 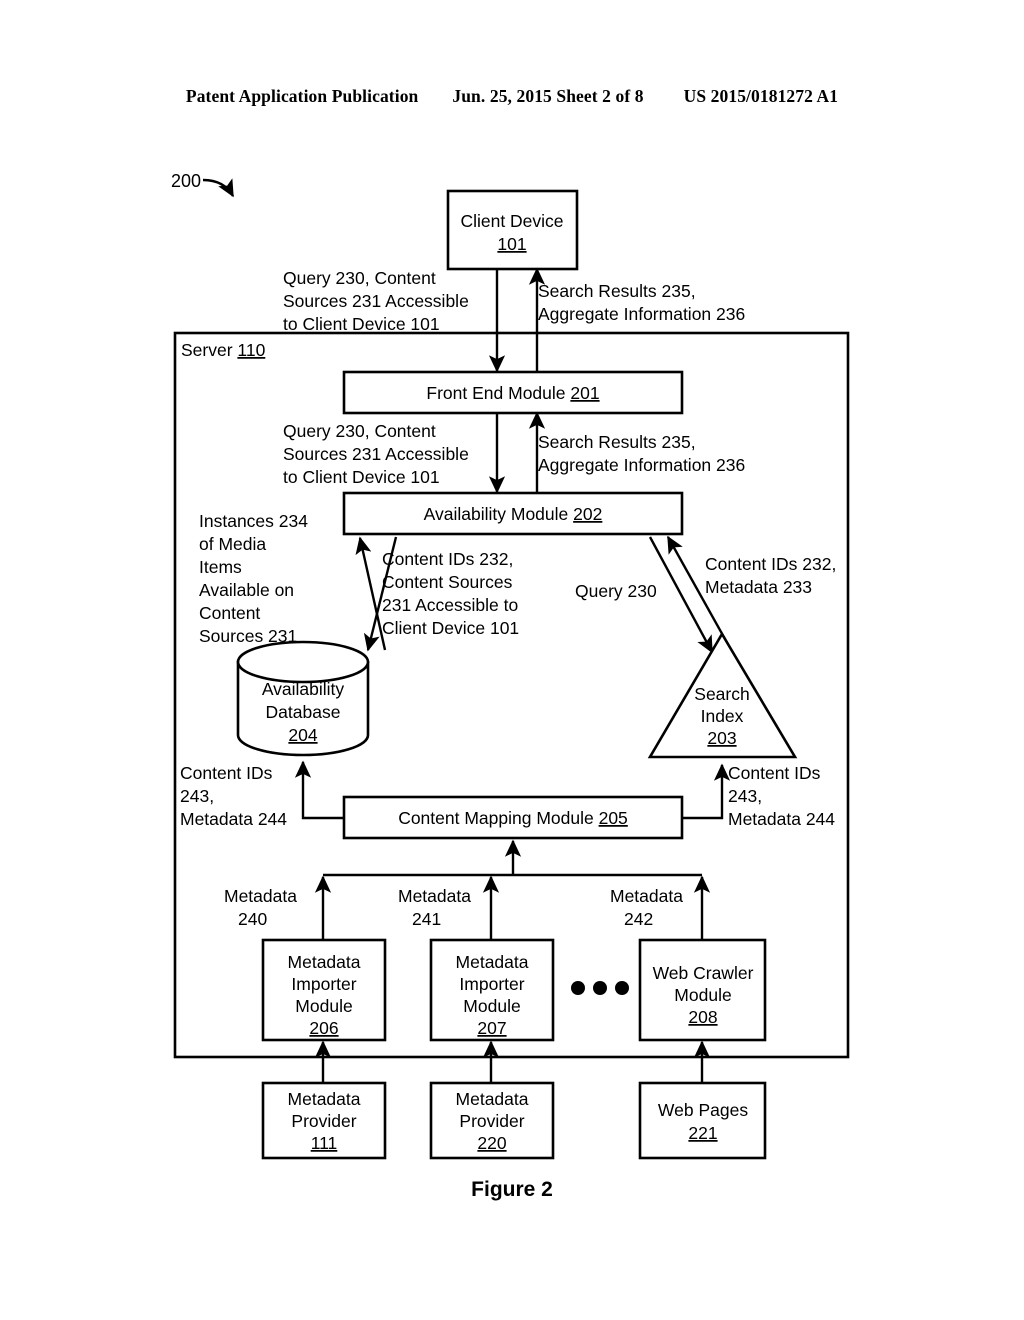 I want to click on web-crawler-208-l2: Module, so click(x=702, y=995).